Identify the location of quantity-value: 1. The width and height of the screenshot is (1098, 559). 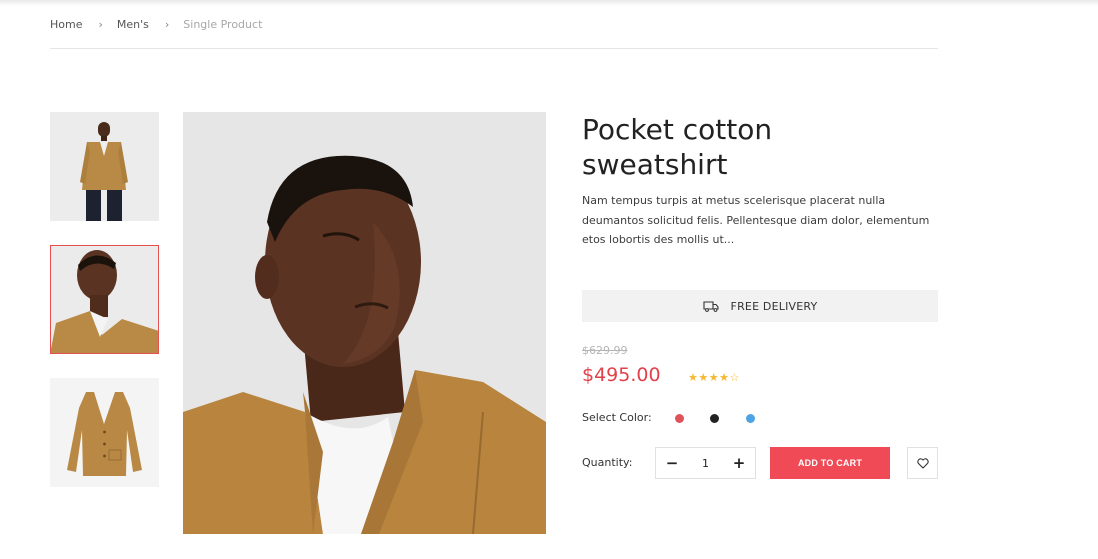
(705, 463).